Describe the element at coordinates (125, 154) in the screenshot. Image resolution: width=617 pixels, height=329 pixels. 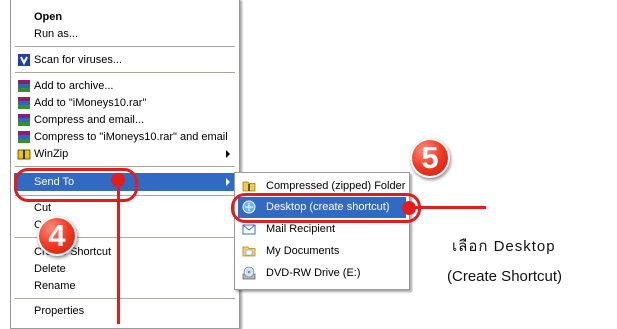
I see `menu-item-winzip: WinZip` at that location.